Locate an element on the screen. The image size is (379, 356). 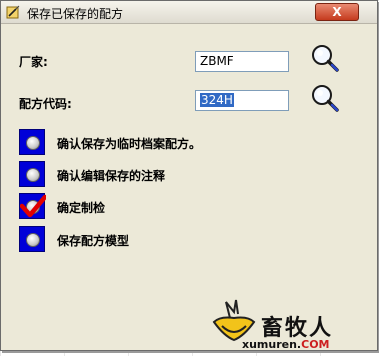
option-edit-notes-radio is located at coordinates (32, 174).